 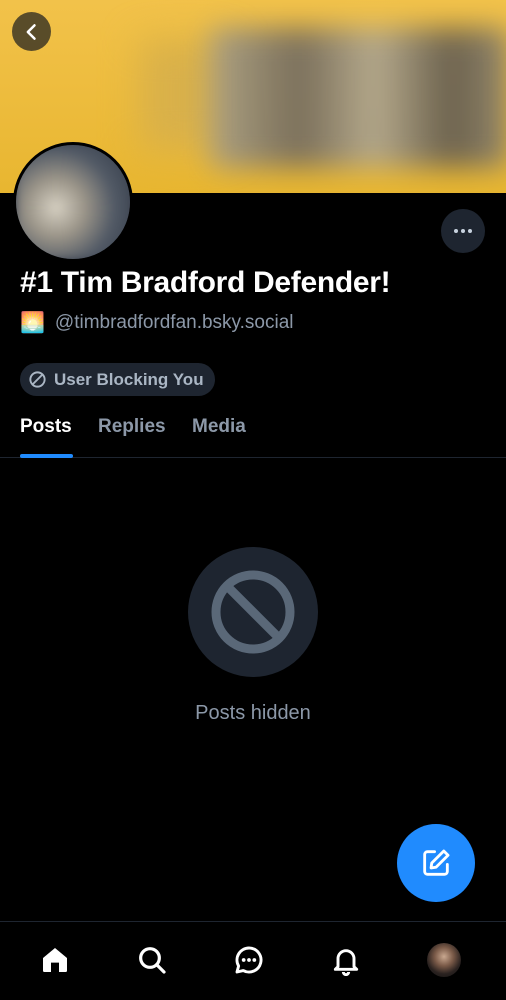 I want to click on active-tab-indicator, so click(x=46, y=456).